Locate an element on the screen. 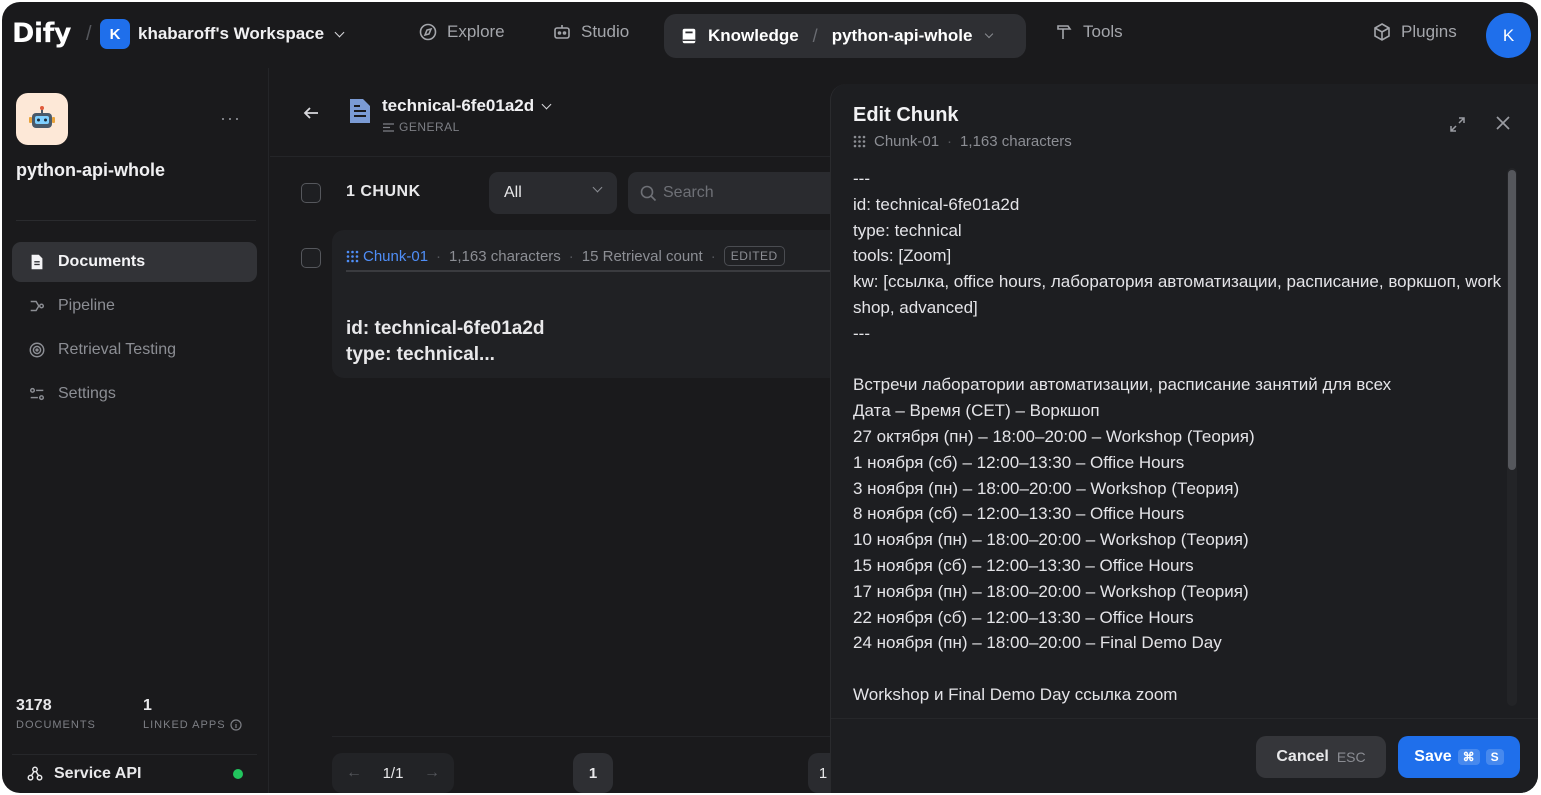 This screenshot has height=795, width=1541. editor-line: Workshop и Final Demo Day ссылка zoom is located at coordinates (1015, 694).